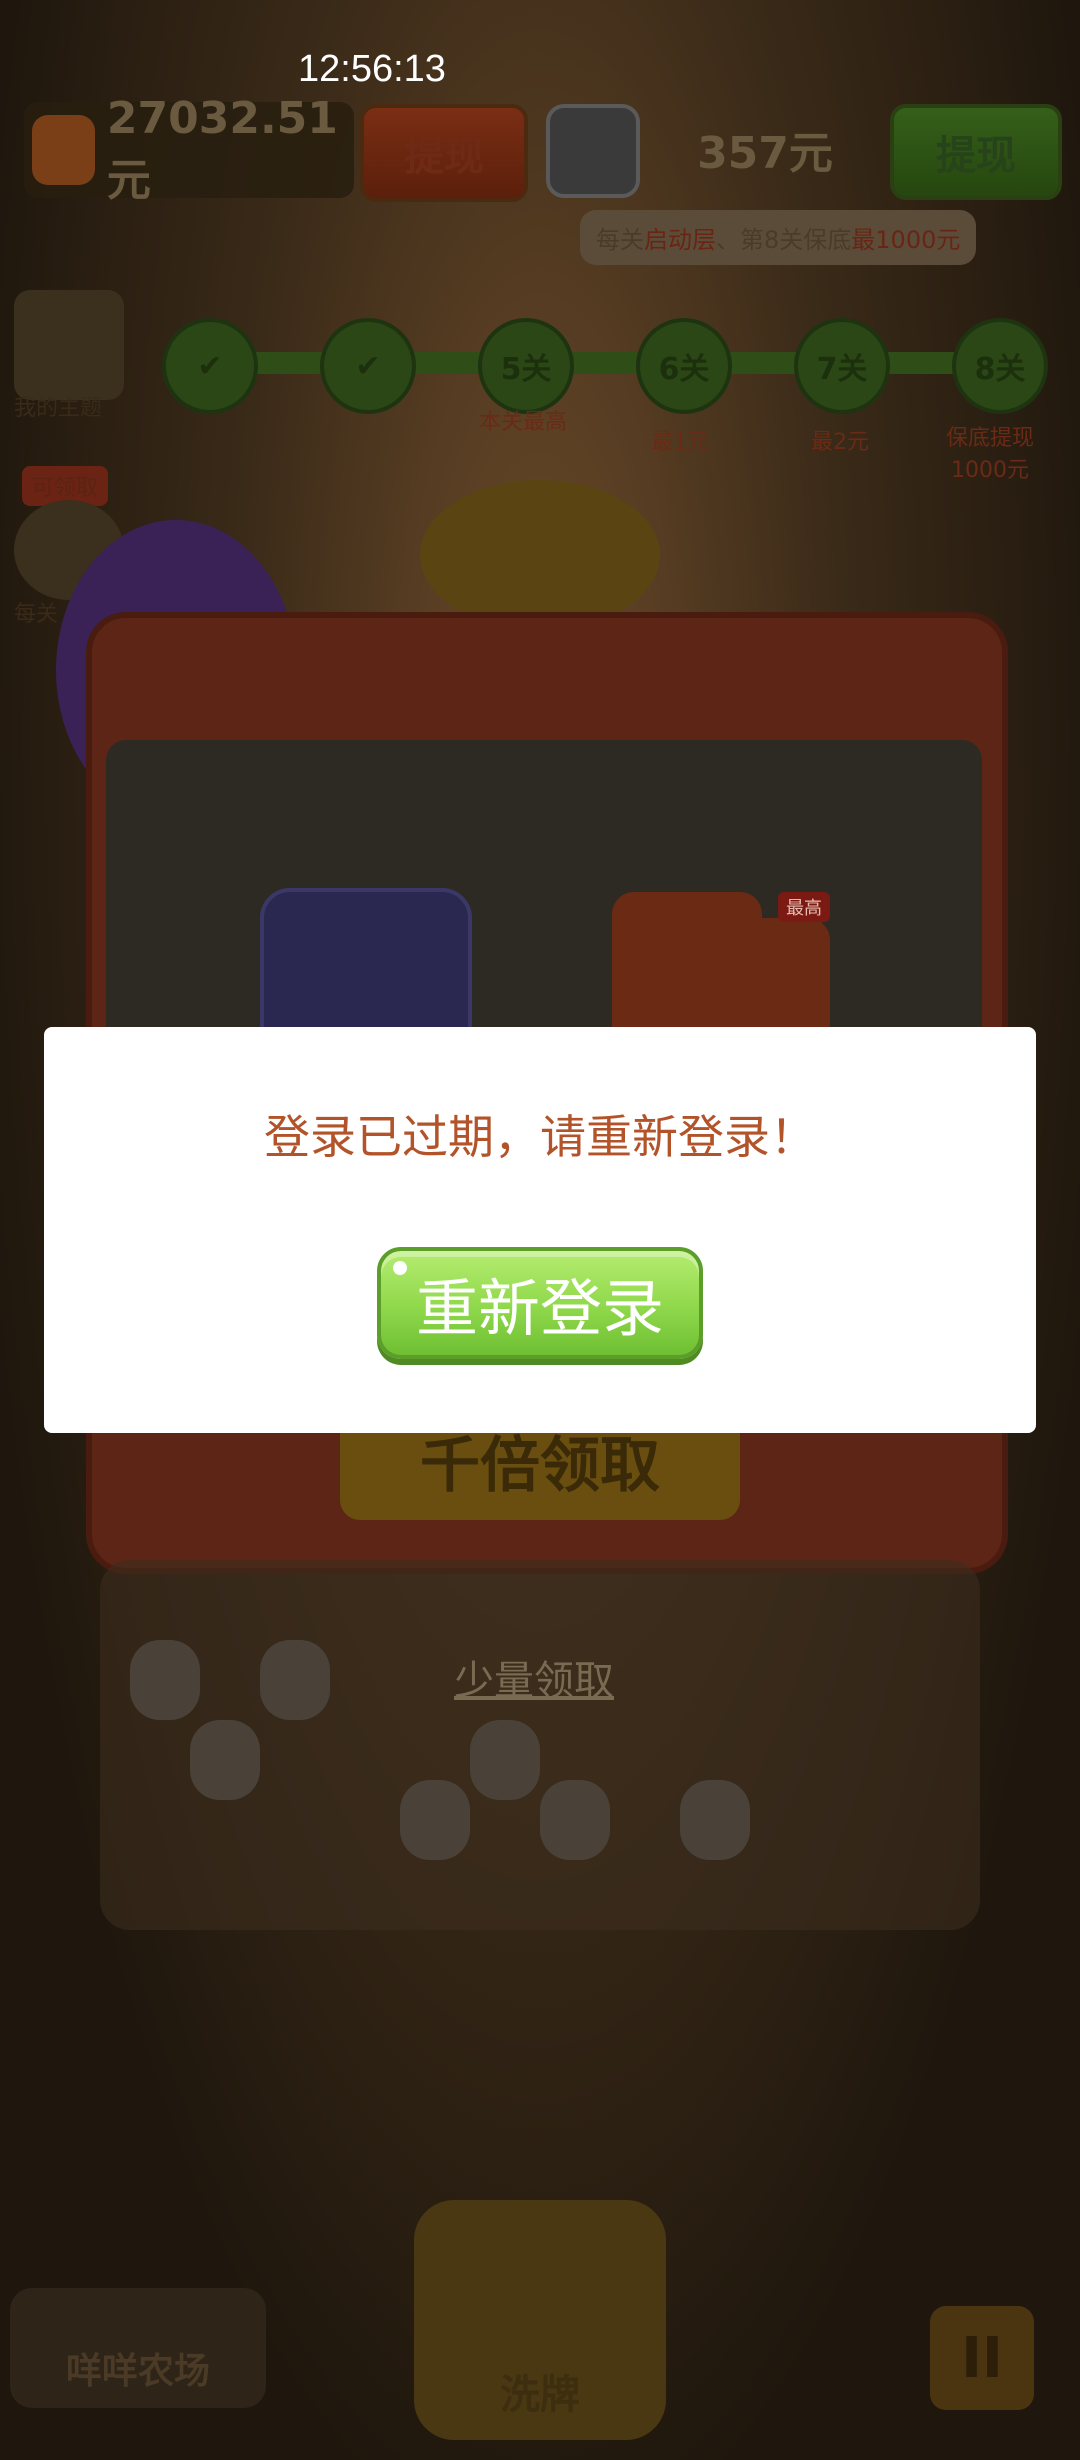 This screenshot has height=2460, width=1080. I want to click on step-label-7: 最2元, so click(840, 442).